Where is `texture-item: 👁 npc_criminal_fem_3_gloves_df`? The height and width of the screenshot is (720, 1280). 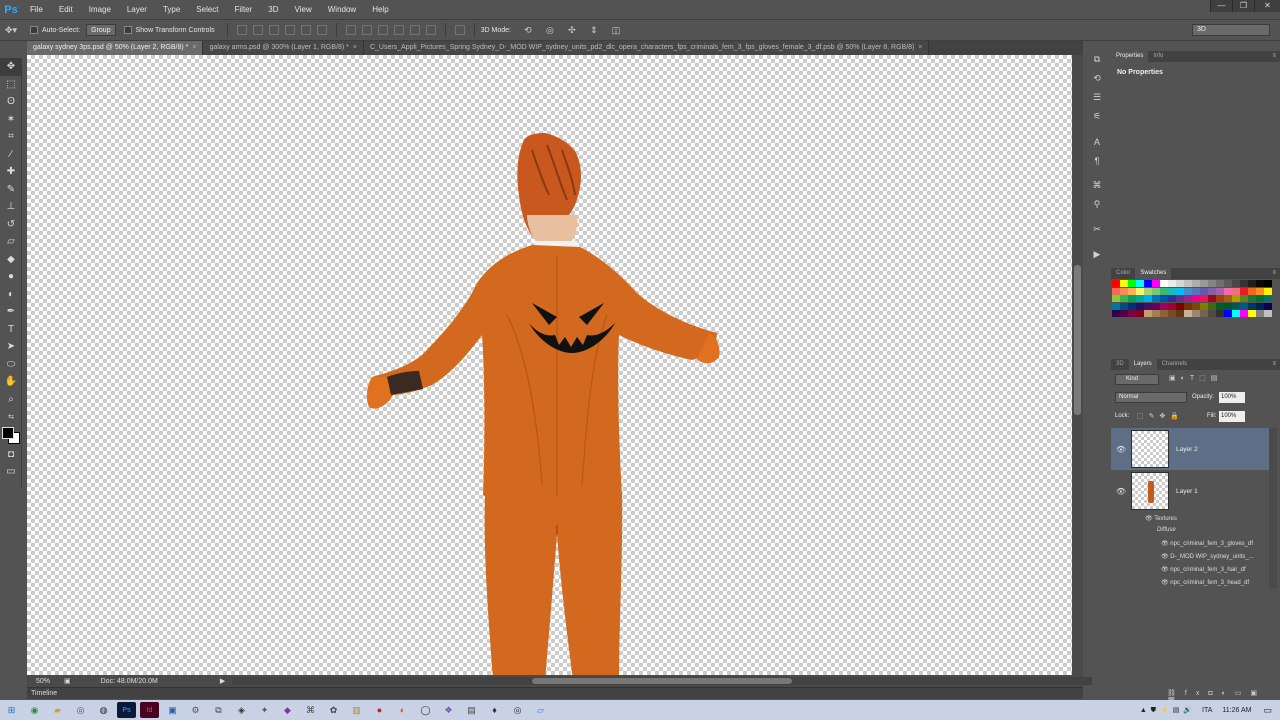 texture-item: 👁 npc_criminal_fem_3_gloves_df is located at coordinates (1207, 543).